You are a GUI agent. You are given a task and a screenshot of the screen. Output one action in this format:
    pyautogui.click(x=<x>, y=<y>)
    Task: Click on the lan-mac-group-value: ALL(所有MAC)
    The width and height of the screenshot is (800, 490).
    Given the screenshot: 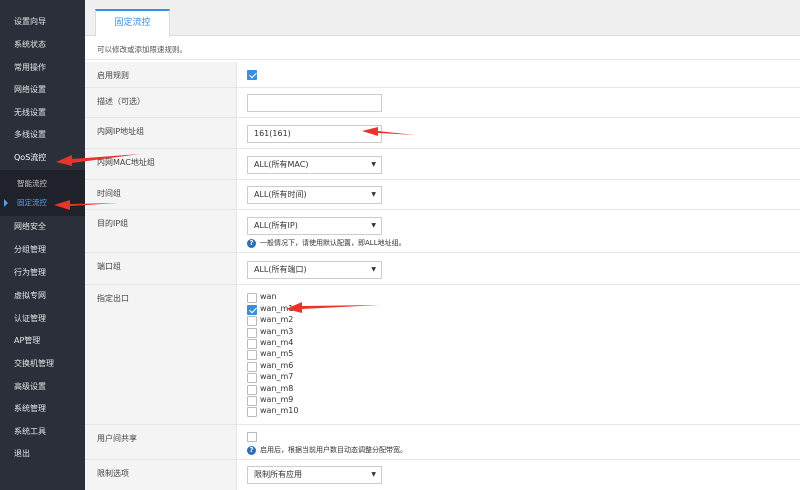 What is the action you would take?
    pyautogui.click(x=281, y=164)
    